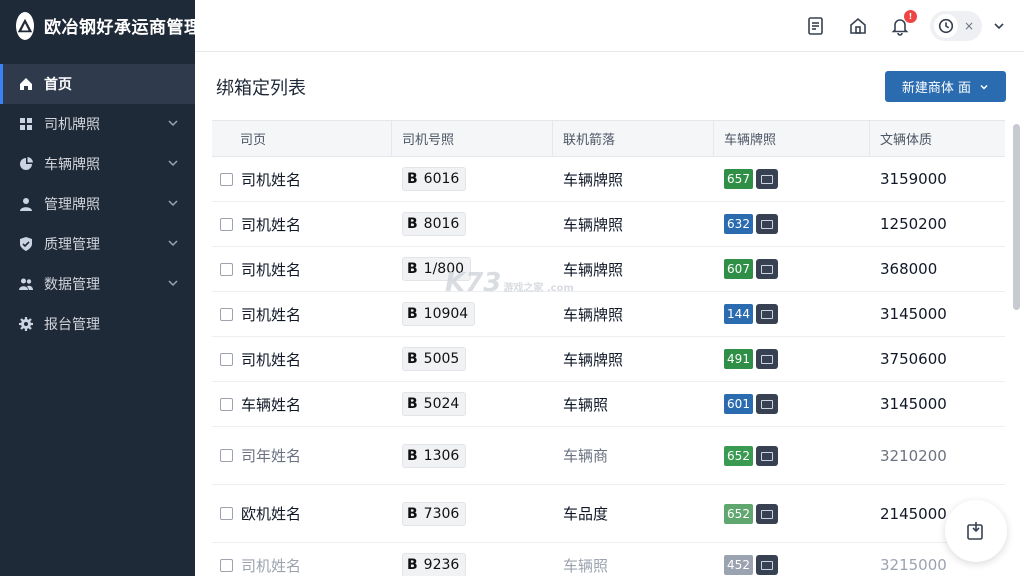  What do you see at coordinates (434, 179) in the screenshot?
I see `plate-chip: B 6016` at bounding box center [434, 179].